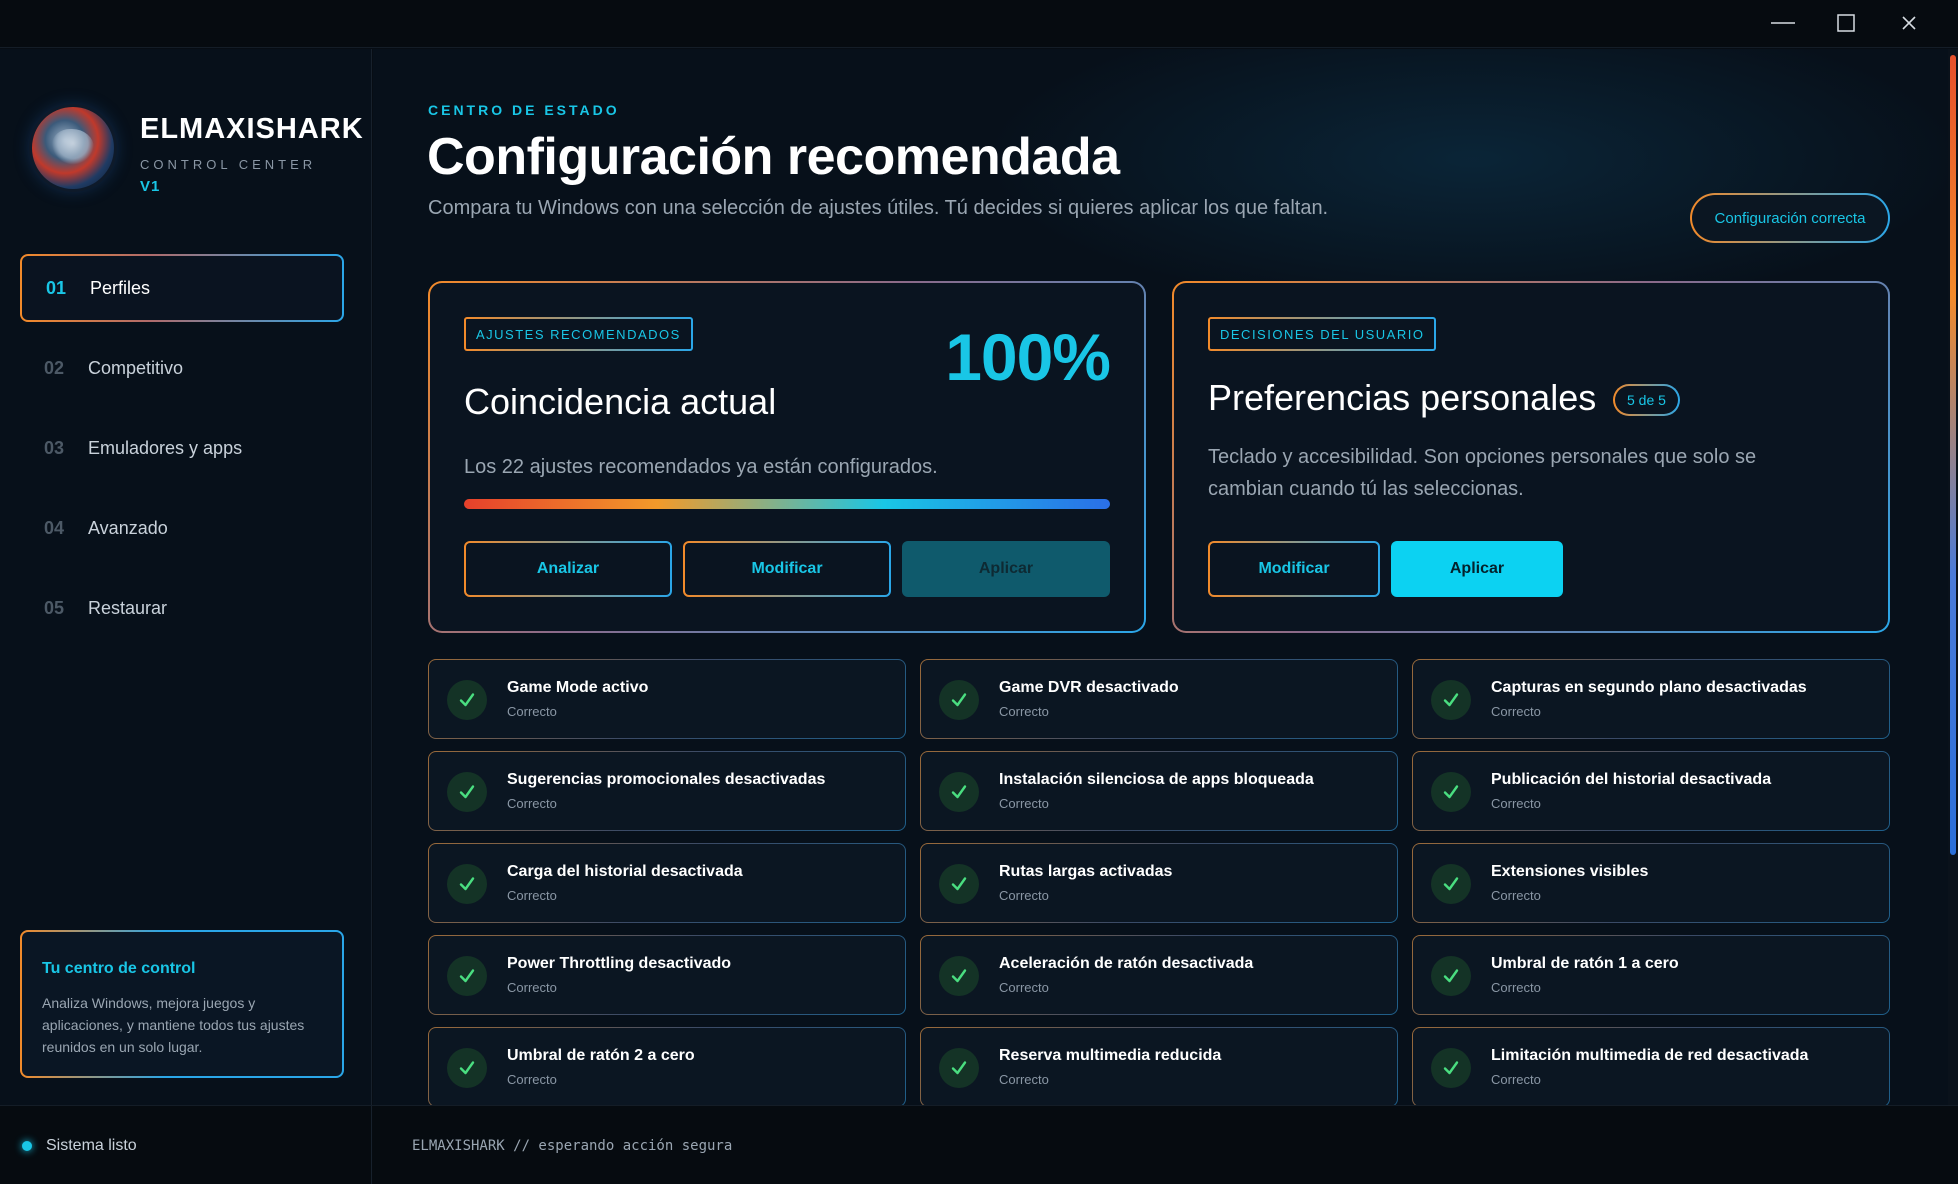  I want to click on sidebar-item-perfiles: 01 Perfiles, so click(182, 288).